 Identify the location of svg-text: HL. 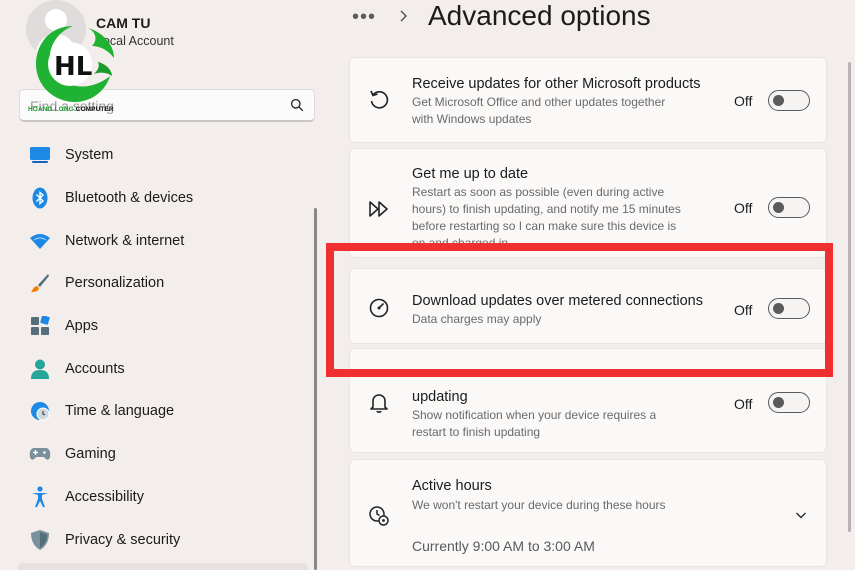
(73, 67).